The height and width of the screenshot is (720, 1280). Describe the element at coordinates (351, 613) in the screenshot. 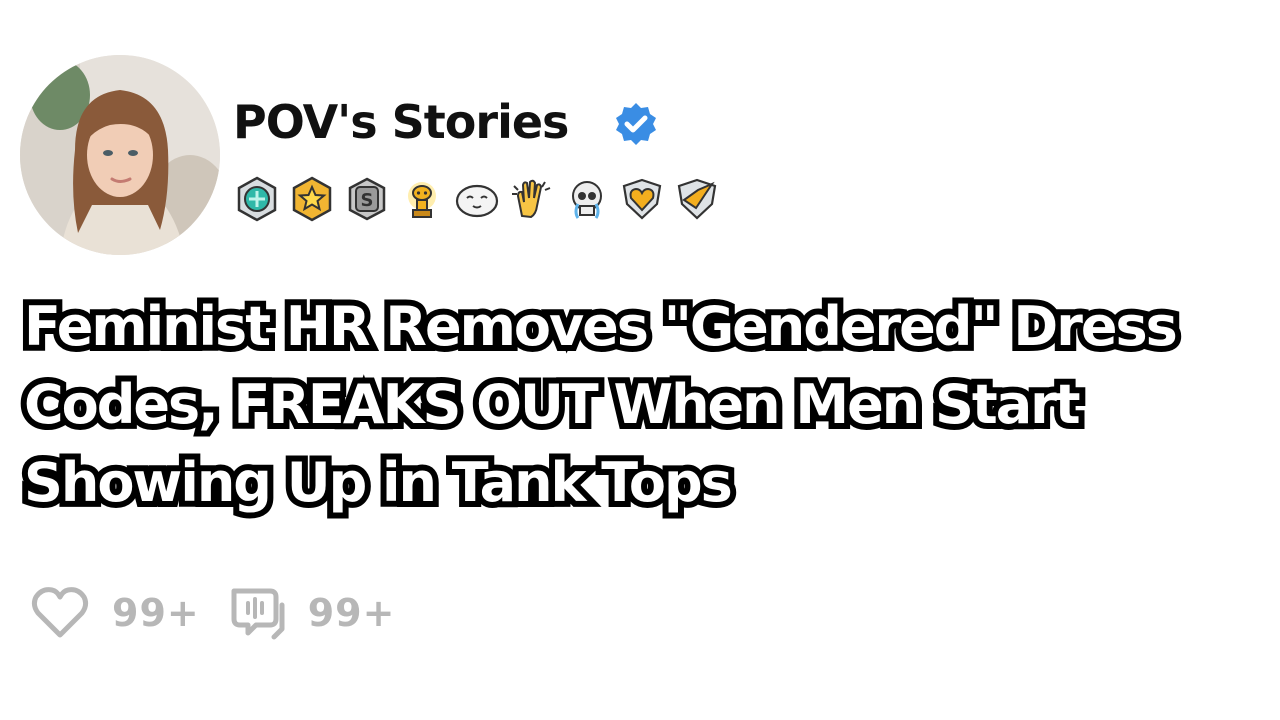

I see `comment-count: 99+` at that location.